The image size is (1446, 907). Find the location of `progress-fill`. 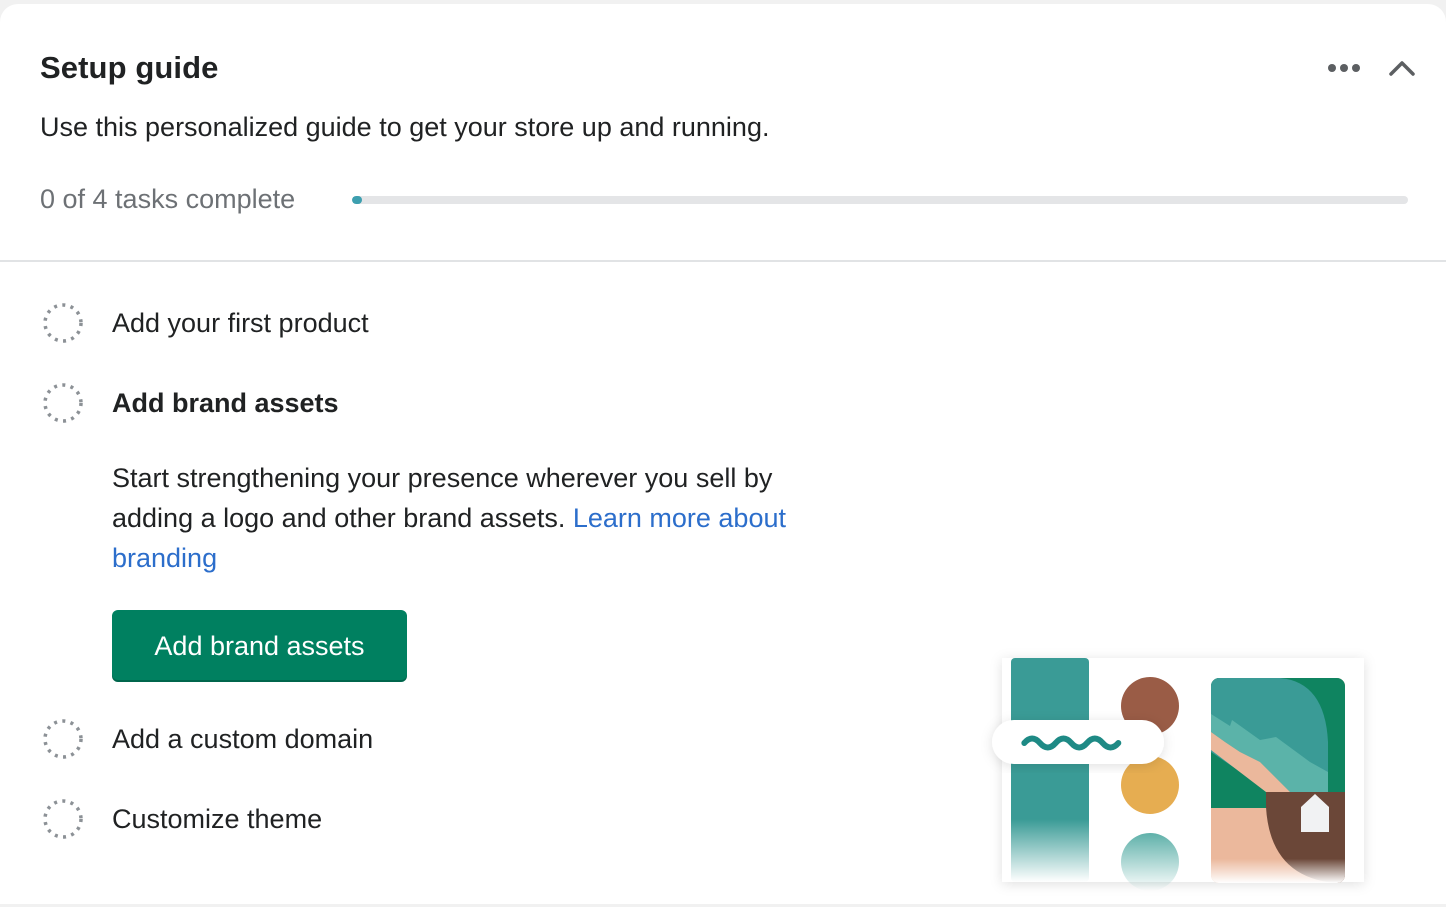

progress-fill is located at coordinates (357, 200).